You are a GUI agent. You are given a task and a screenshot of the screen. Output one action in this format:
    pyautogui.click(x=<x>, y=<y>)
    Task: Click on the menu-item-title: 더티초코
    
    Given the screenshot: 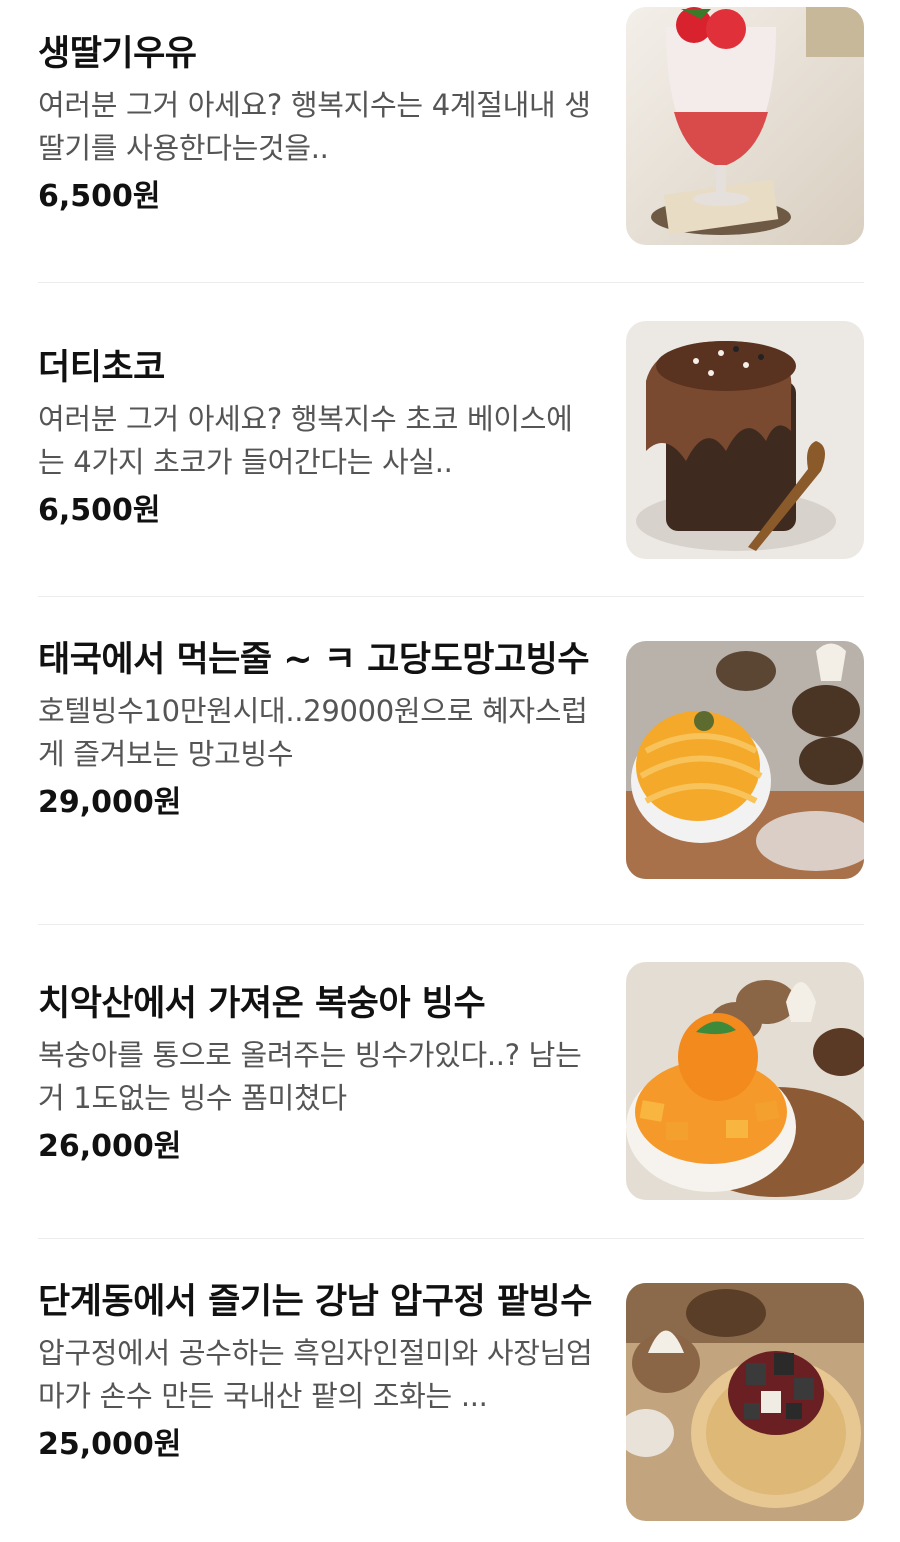 What is the action you would take?
    pyautogui.click(x=101, y=368)
    